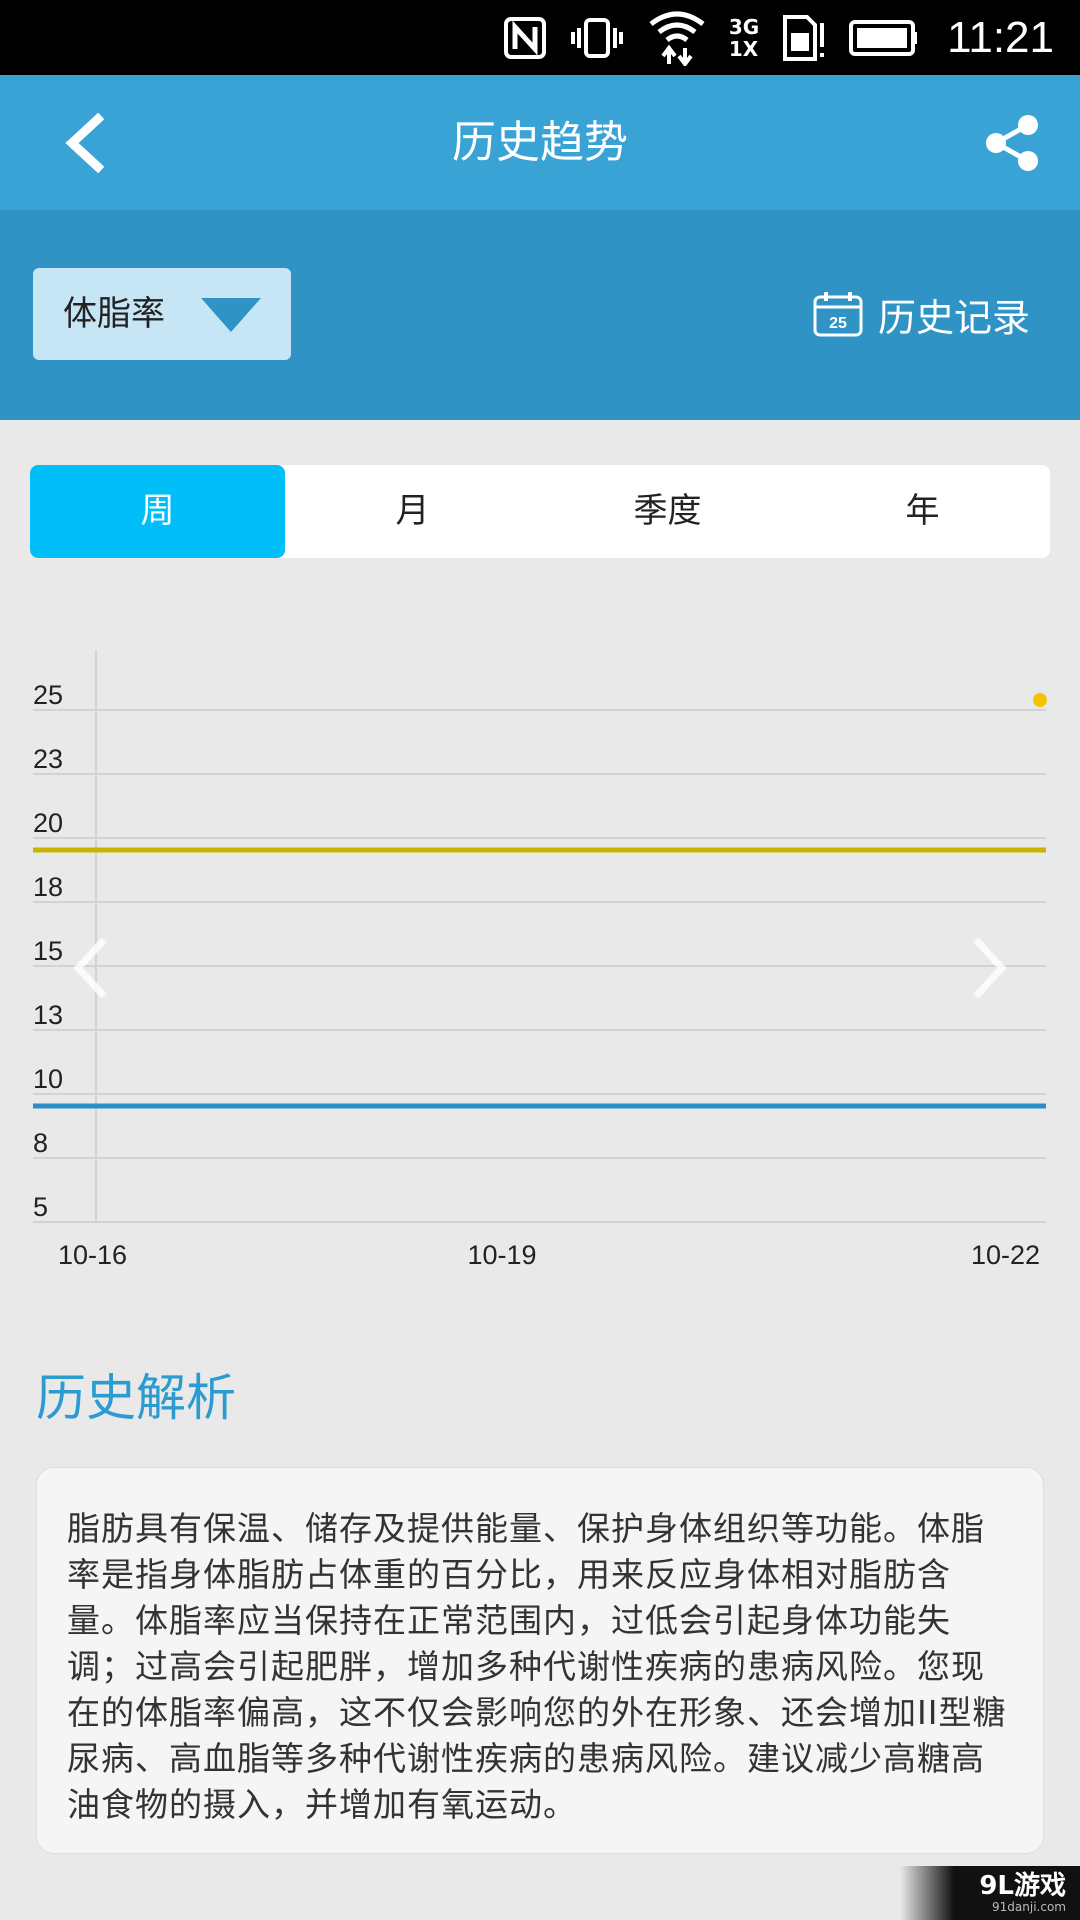  I want to click on period-tabs: 周 月 季度 年, so click(540, 511).